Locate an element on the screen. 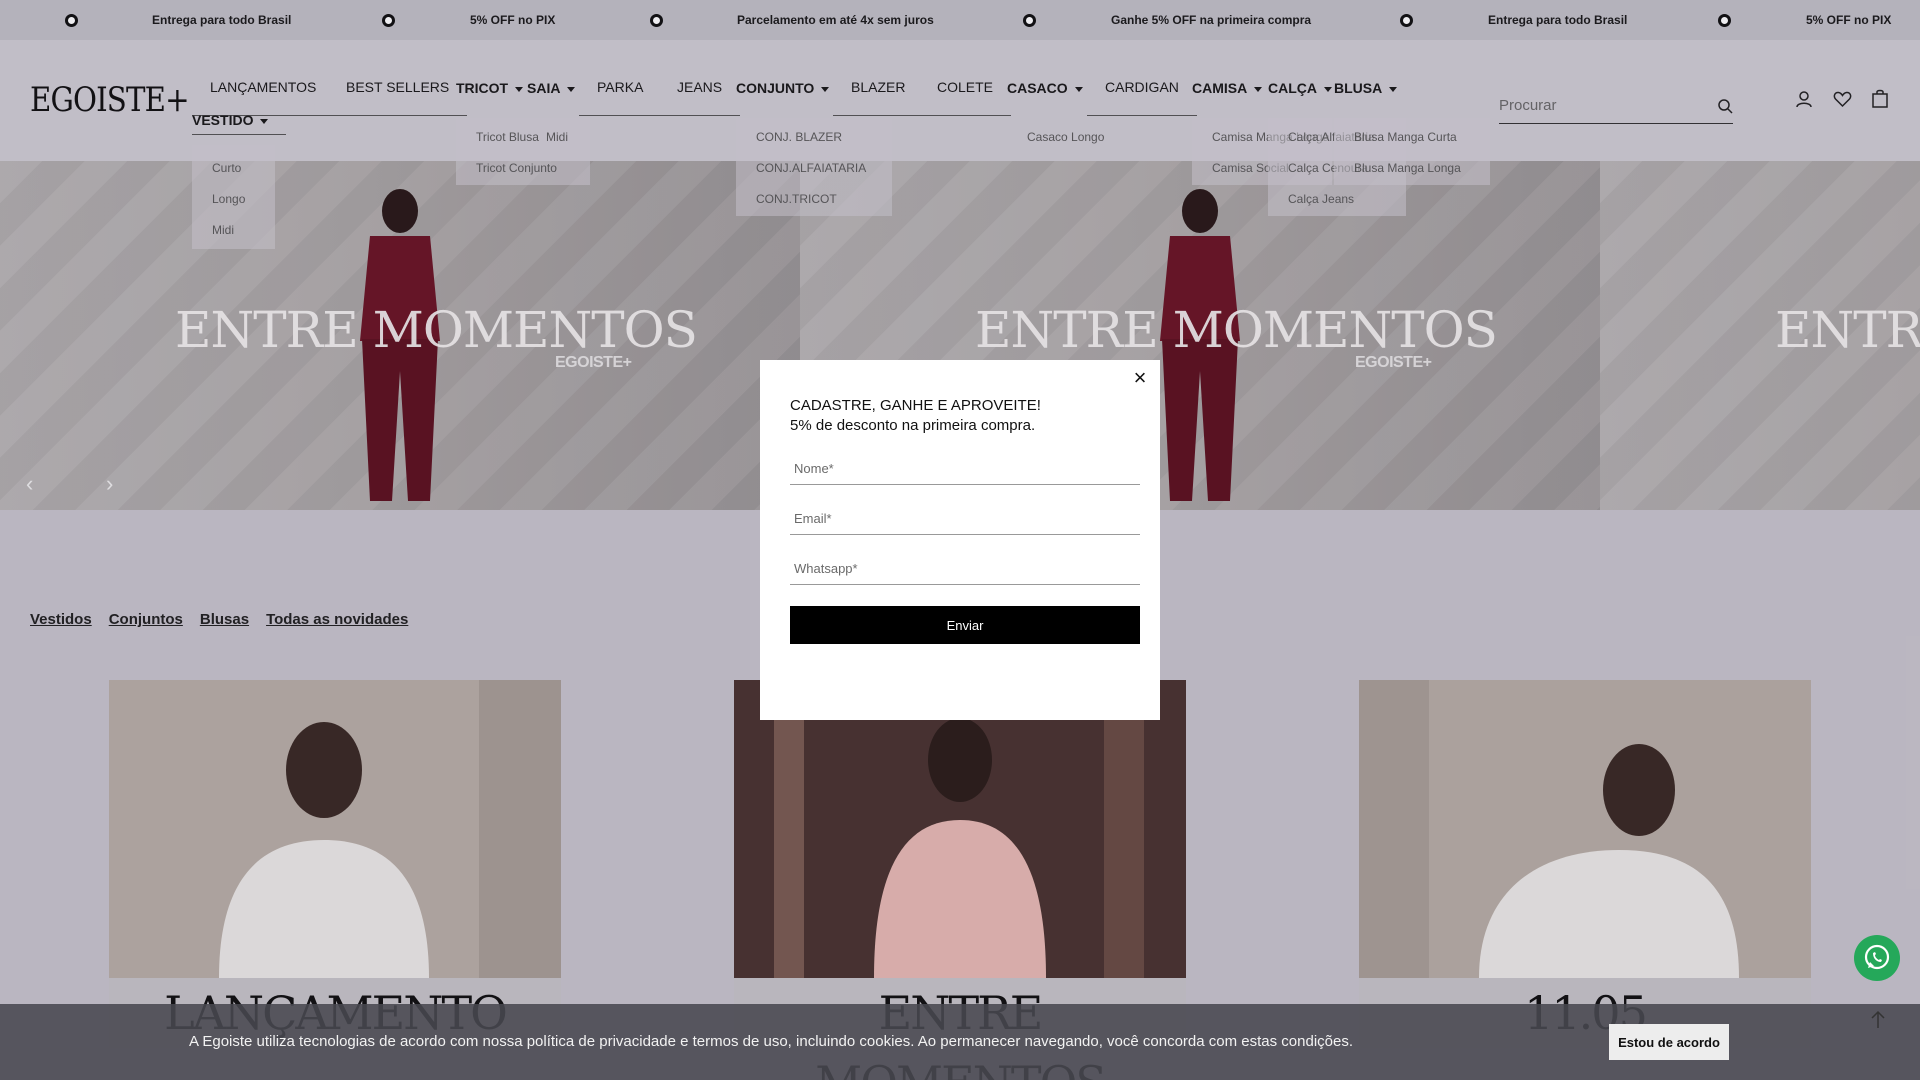  modal-title: CADASTRE, GANHE E APROVEITE! is located at coordinates (915, 405).